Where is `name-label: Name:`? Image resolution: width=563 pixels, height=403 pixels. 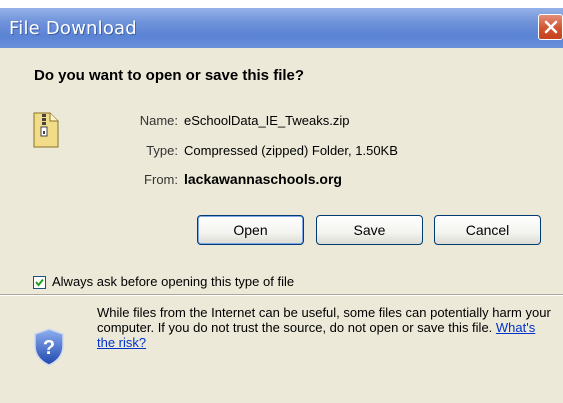
name-label: Name: is located at coordinates (158, 120).